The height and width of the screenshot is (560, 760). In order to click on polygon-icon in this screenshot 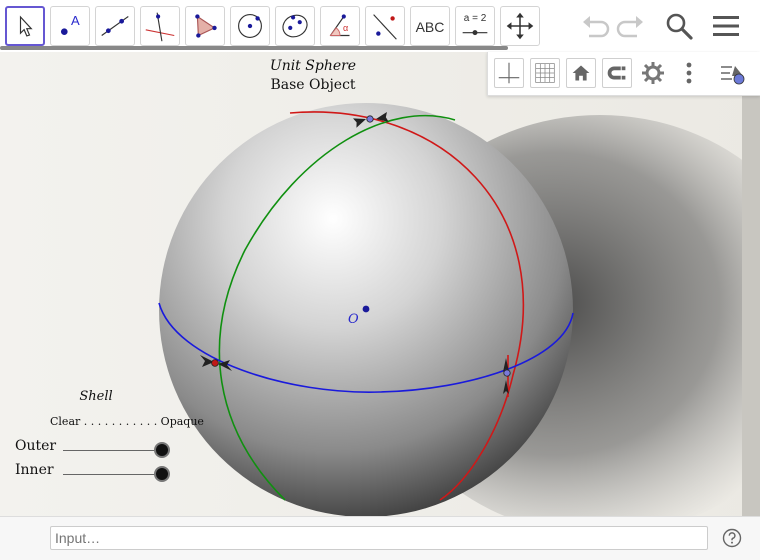, I will do `click(206, 26)`.